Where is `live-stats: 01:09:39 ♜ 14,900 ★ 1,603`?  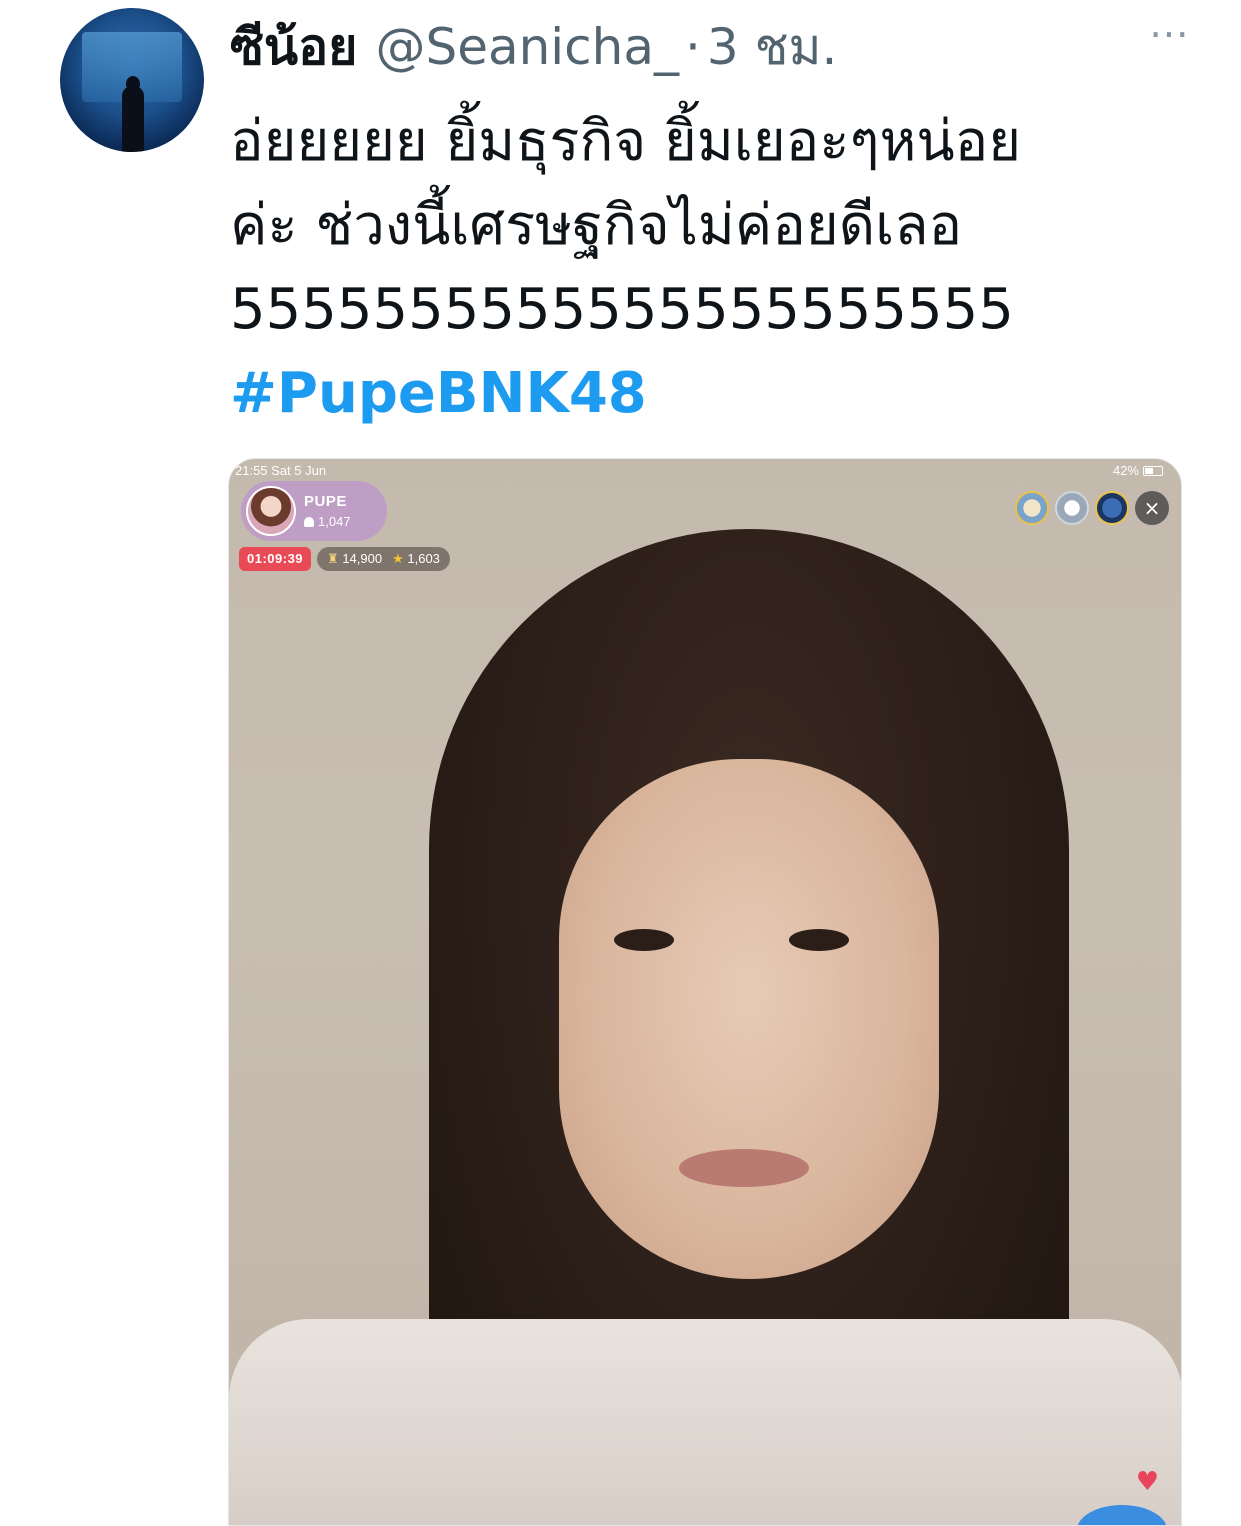 live-stats: 01:09:39 ♜ 14,900 ★ 1,603 is located at coordinates (344, 559).